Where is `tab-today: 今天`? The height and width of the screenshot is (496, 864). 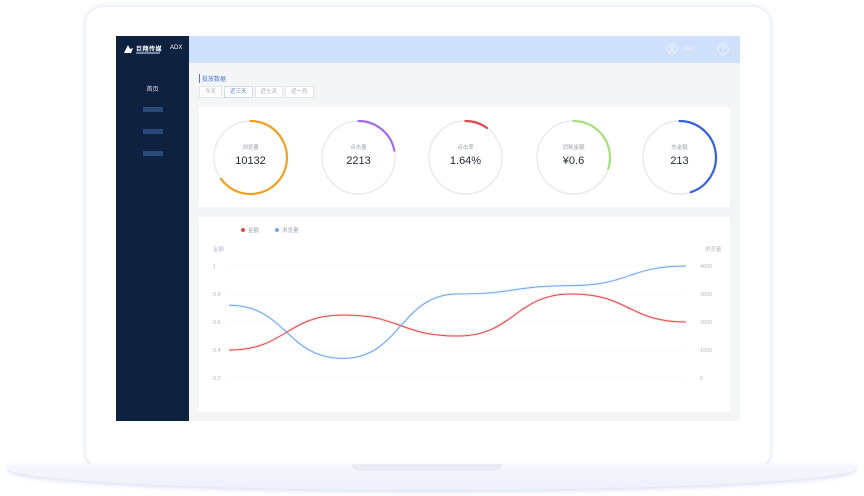 tab-today: 今天 is located at coordinates (211, 92).